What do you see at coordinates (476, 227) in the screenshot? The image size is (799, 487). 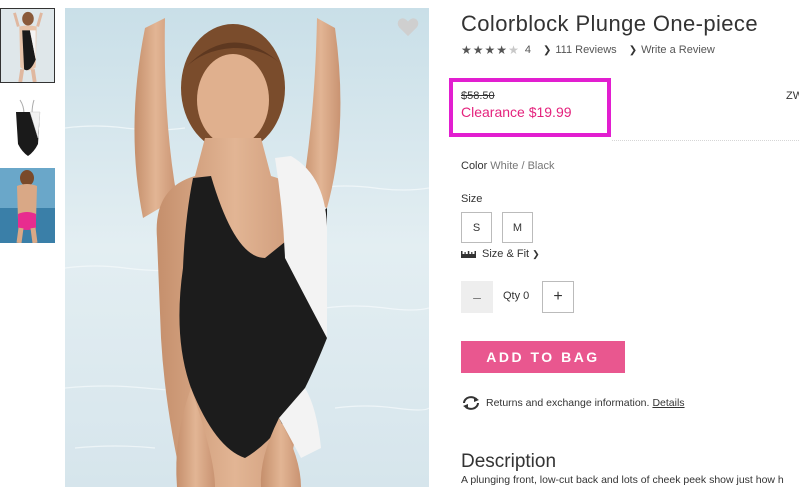 I see `size-option-s: S` at bounding box center [476, 227].